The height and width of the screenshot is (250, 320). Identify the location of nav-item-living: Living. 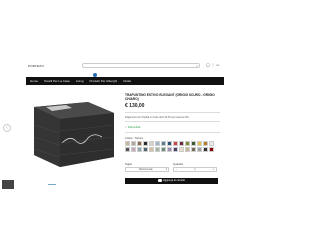
(80, 81).